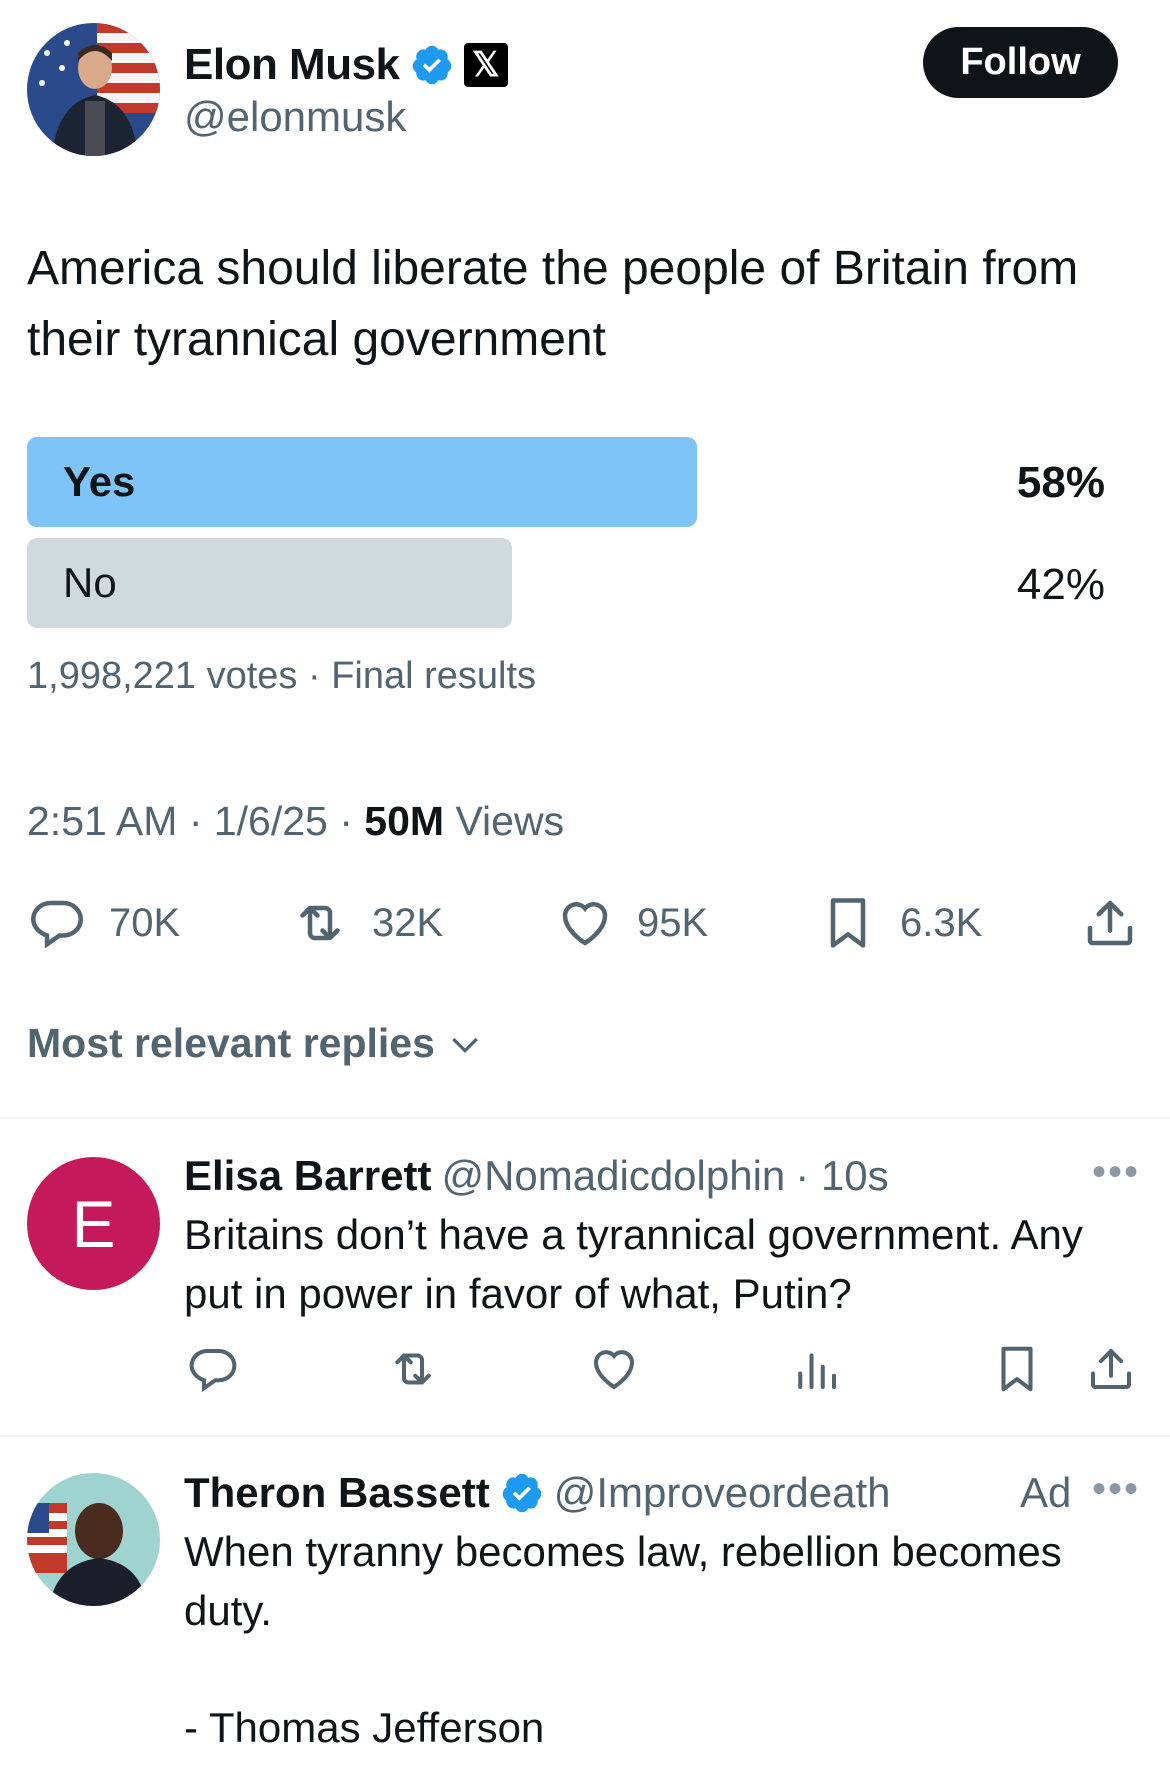 Image resolution: width=1170 pixels, height=1775 pixels. Describe the element at coordinates (404, 821) in the screenshot. I see `views-count: 50M` at that location.